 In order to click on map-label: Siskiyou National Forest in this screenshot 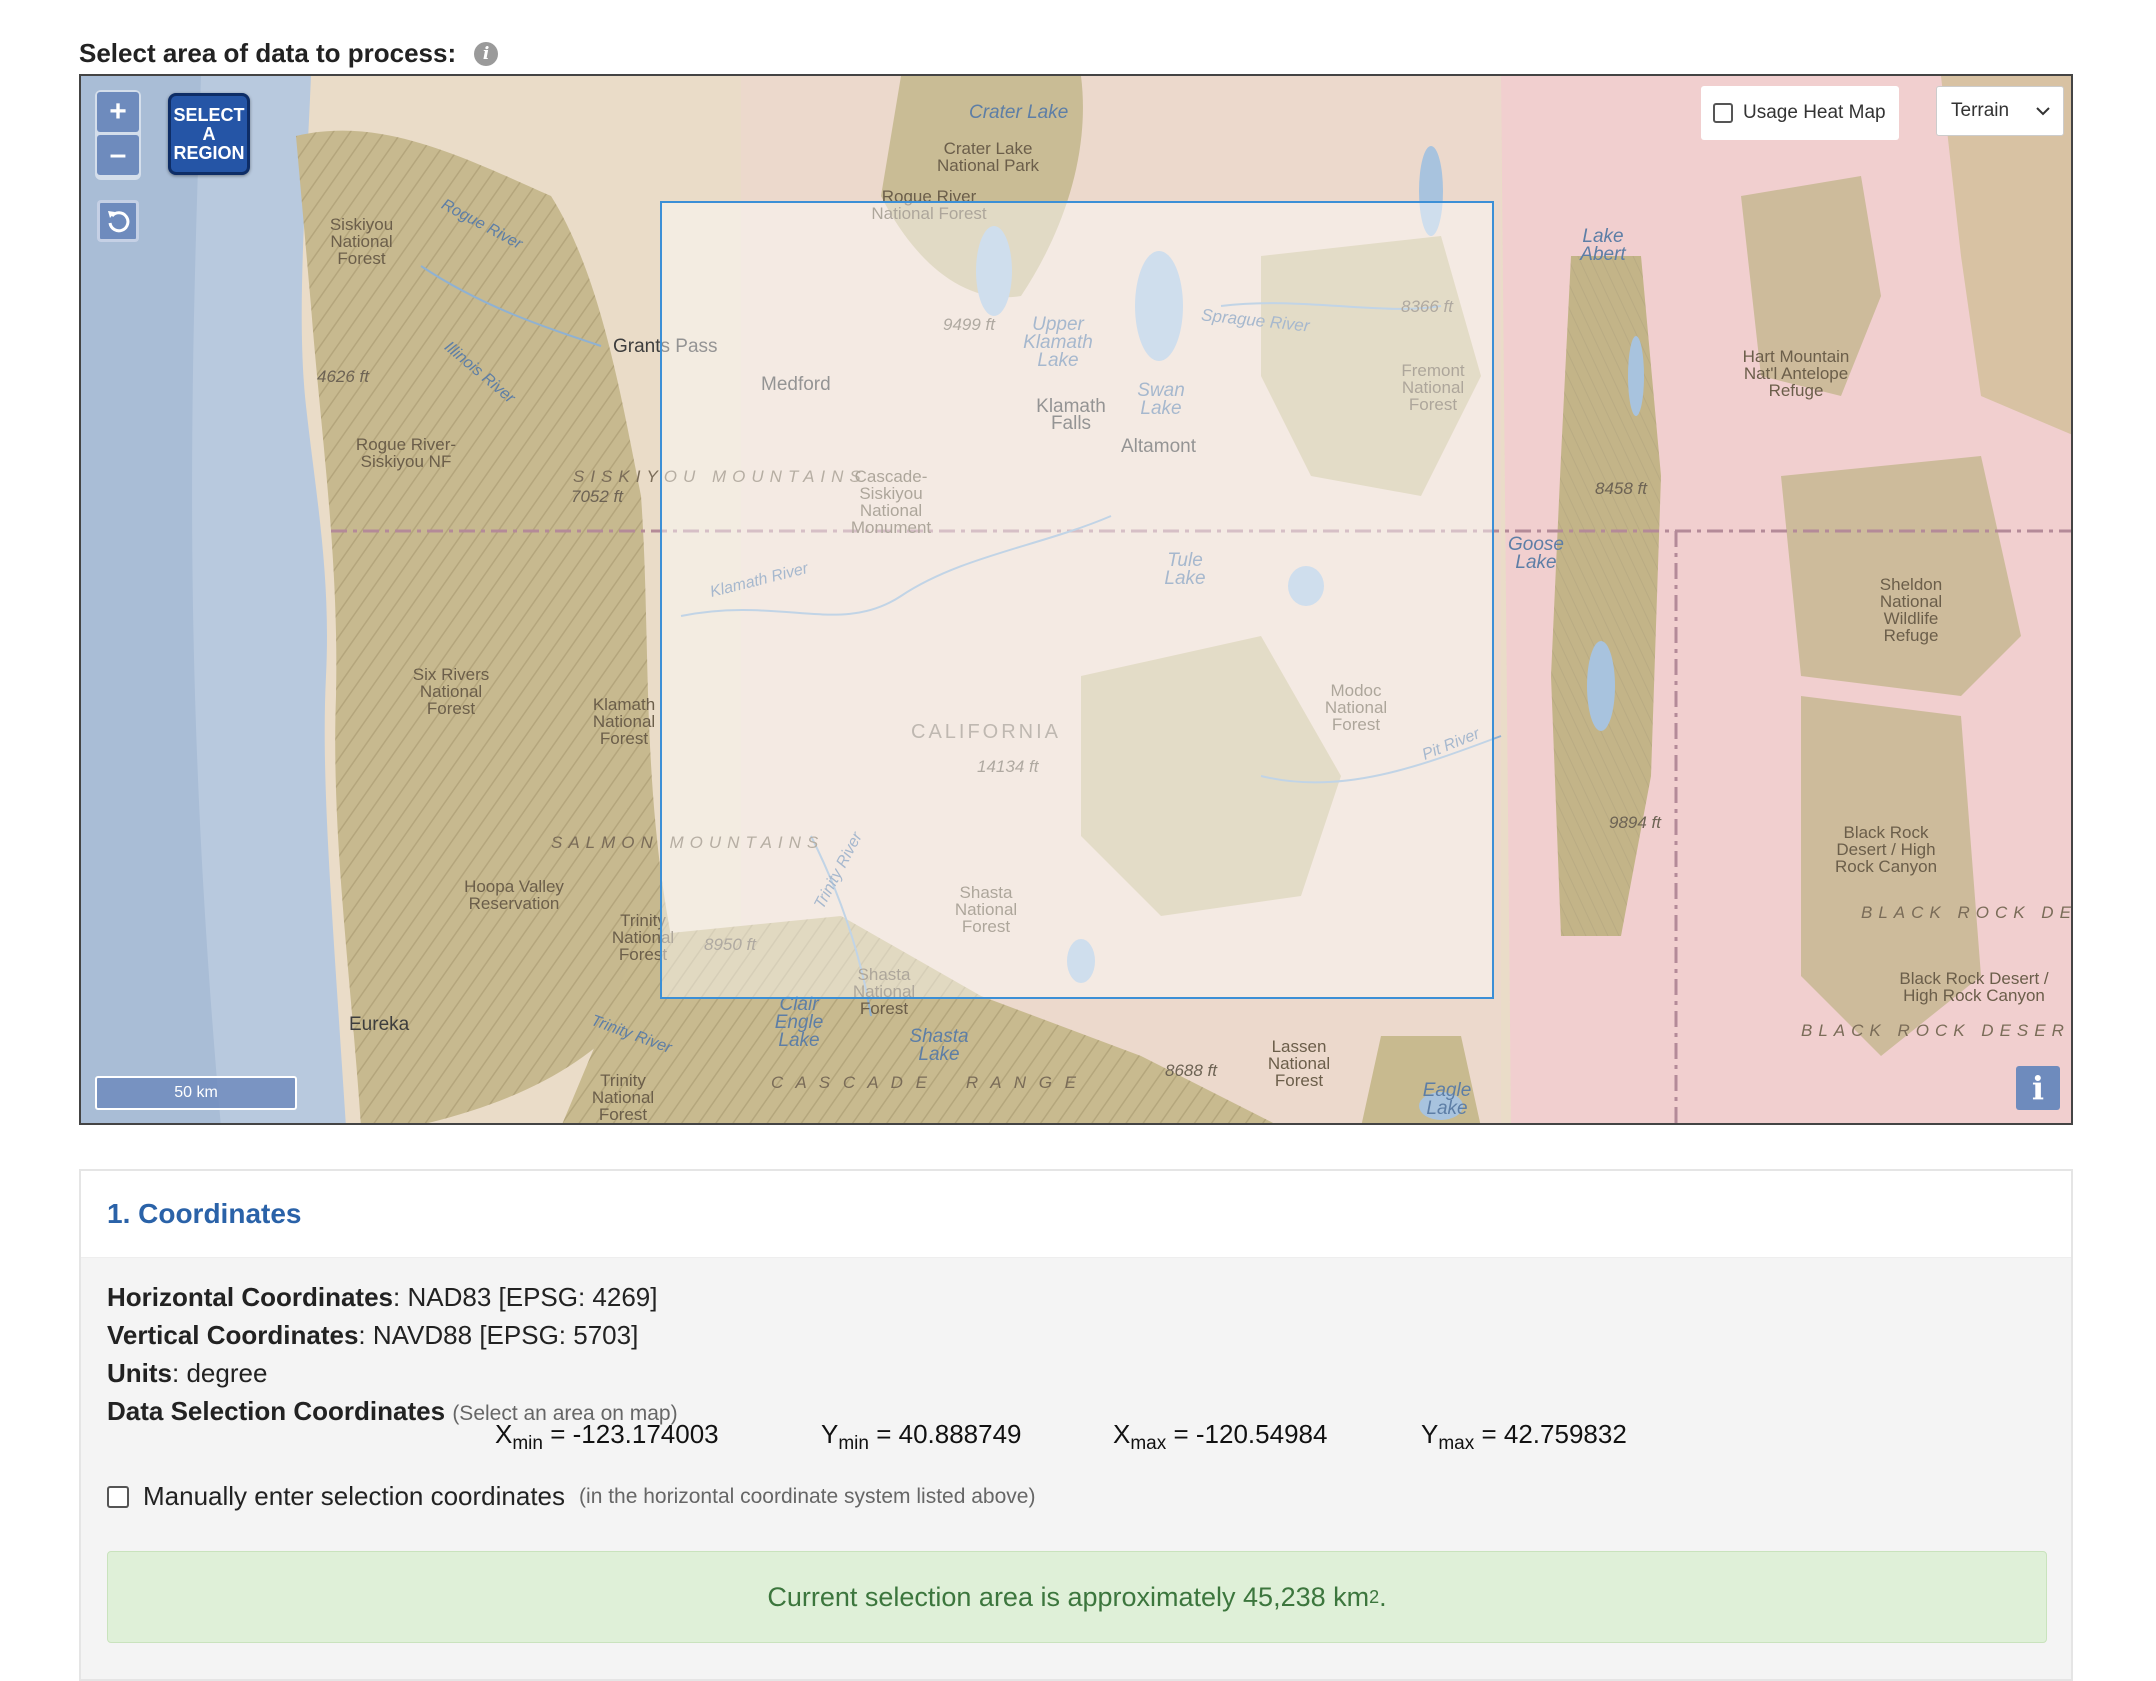, I will do `click(361, 241)`.